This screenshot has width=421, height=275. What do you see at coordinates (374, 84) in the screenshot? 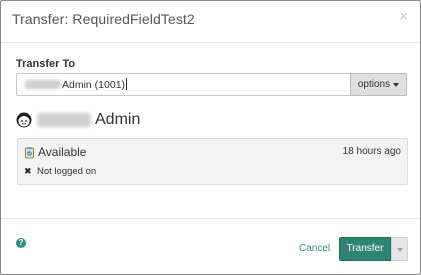
I see `options-button-label: options` at bounding box center [374, 84].